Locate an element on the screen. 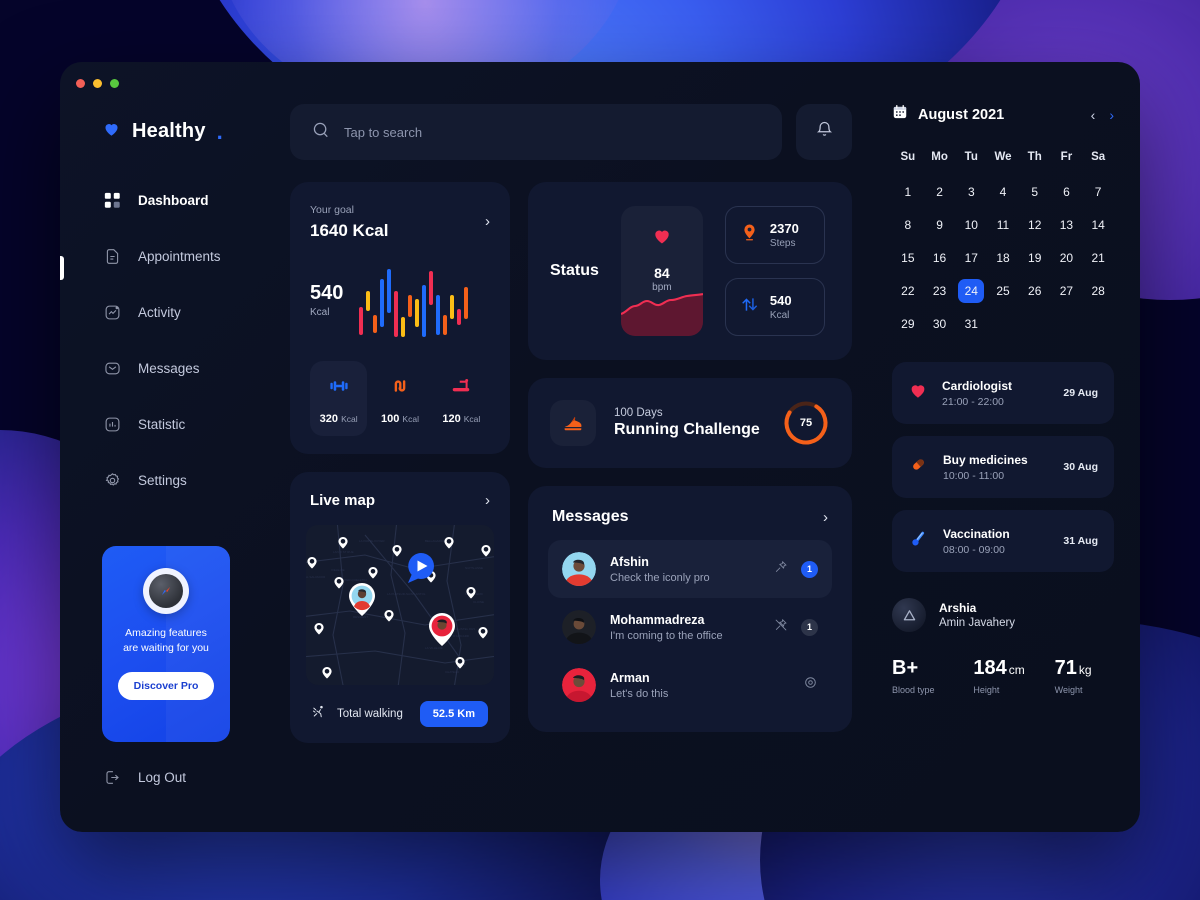  appointment-row: Cardiologist 21:00 - 22:00 29 Aug is located at coordinates (1003, 393).